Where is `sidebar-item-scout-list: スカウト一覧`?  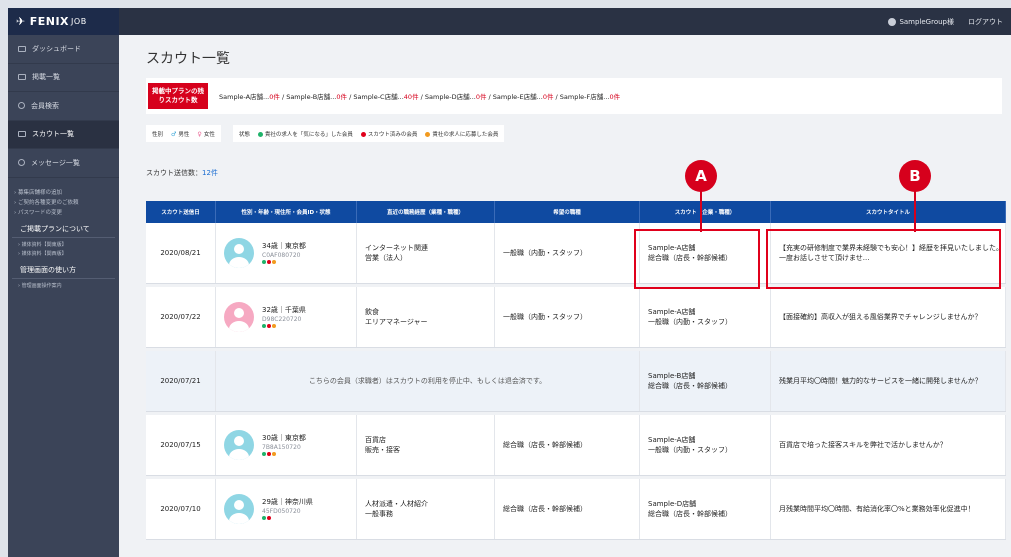
sidebar-item-scout-list: スカウト一覧 is located at coordinates (63, 134).